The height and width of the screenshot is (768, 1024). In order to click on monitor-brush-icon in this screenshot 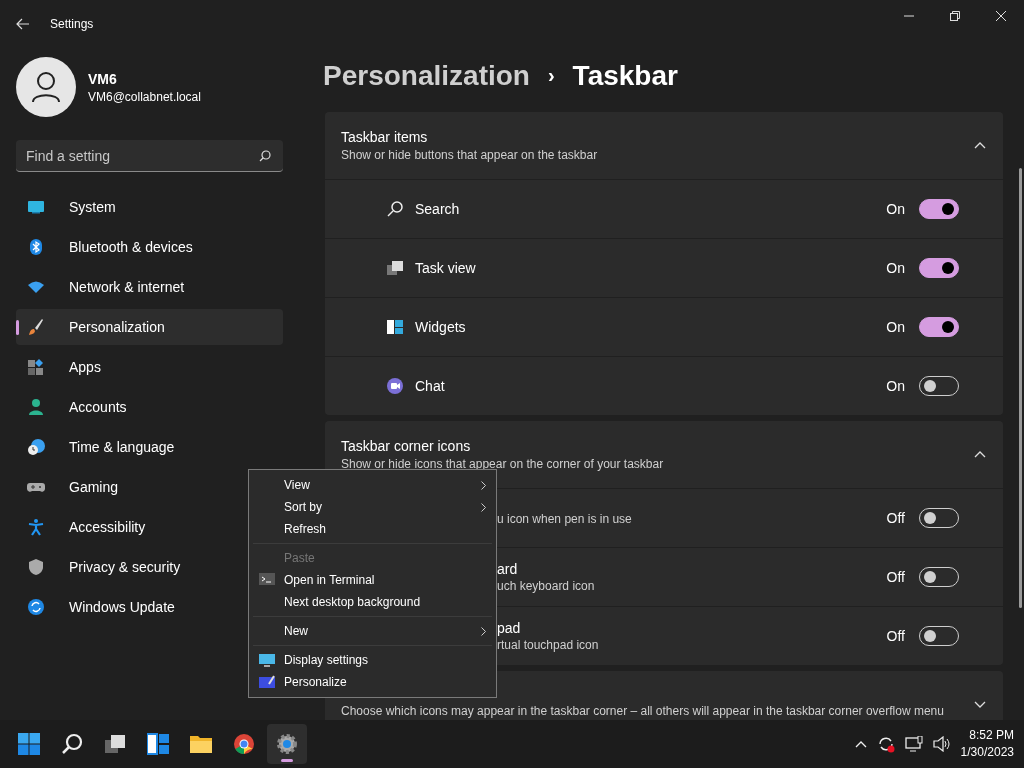, I will do `click(267, 682)`.